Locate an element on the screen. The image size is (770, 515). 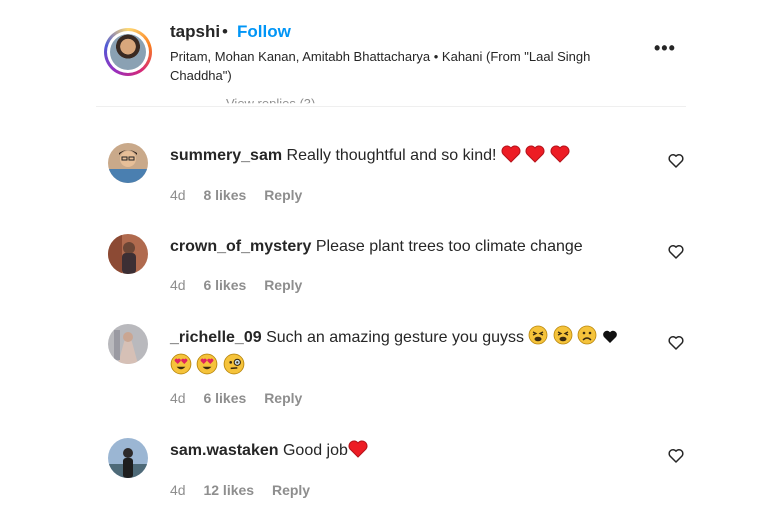
monocle-face-icon is located at coordinates (234, 368).